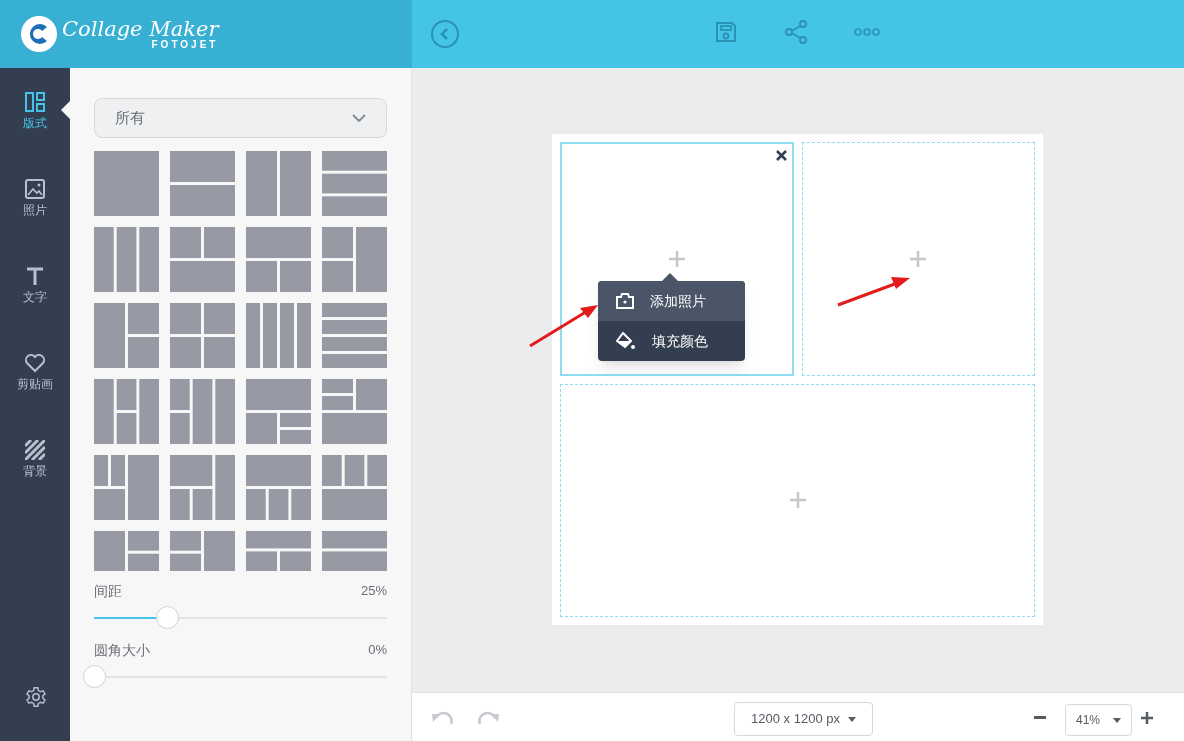  What do you see at coordinates (35, 449) in the screenshot?
I see `stripes-icon` at bounding box center [35, 449].